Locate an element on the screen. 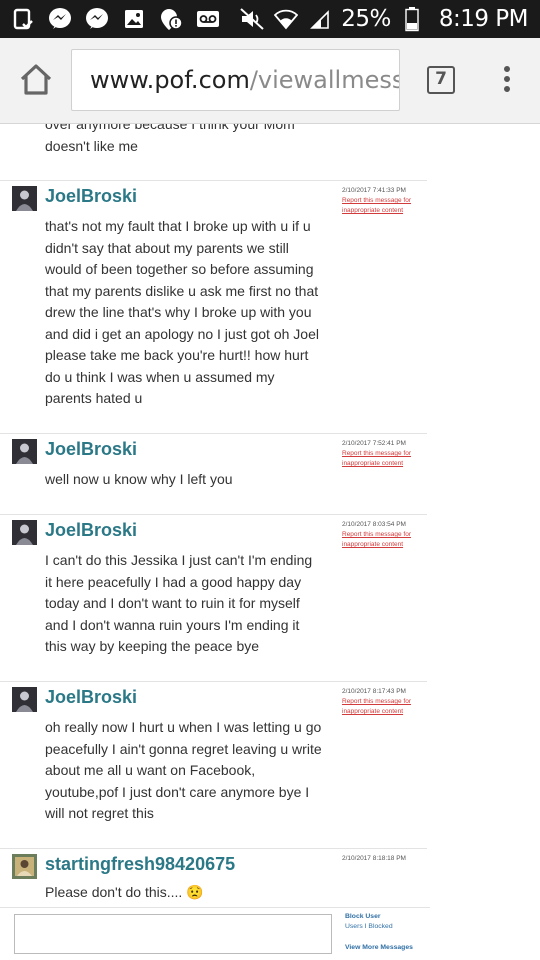 The height and width of the screenshot is (960, 540). notification-icons is located at coordinates (115, 19).